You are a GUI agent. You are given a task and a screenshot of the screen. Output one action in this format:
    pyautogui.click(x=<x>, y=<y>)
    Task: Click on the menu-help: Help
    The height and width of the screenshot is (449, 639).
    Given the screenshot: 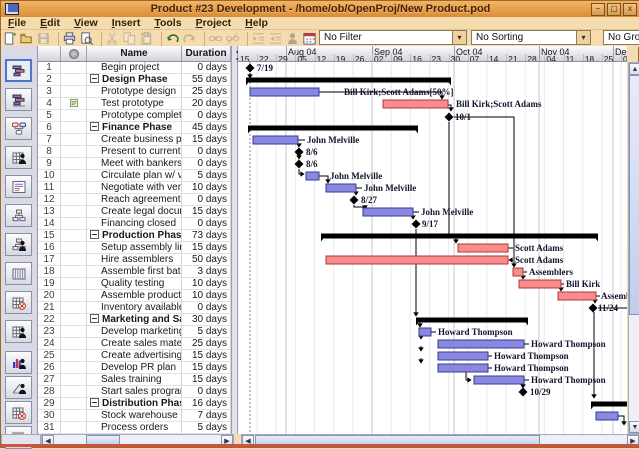 What is the action you would take?
    pyautogui.click(x=256, y=23)
    